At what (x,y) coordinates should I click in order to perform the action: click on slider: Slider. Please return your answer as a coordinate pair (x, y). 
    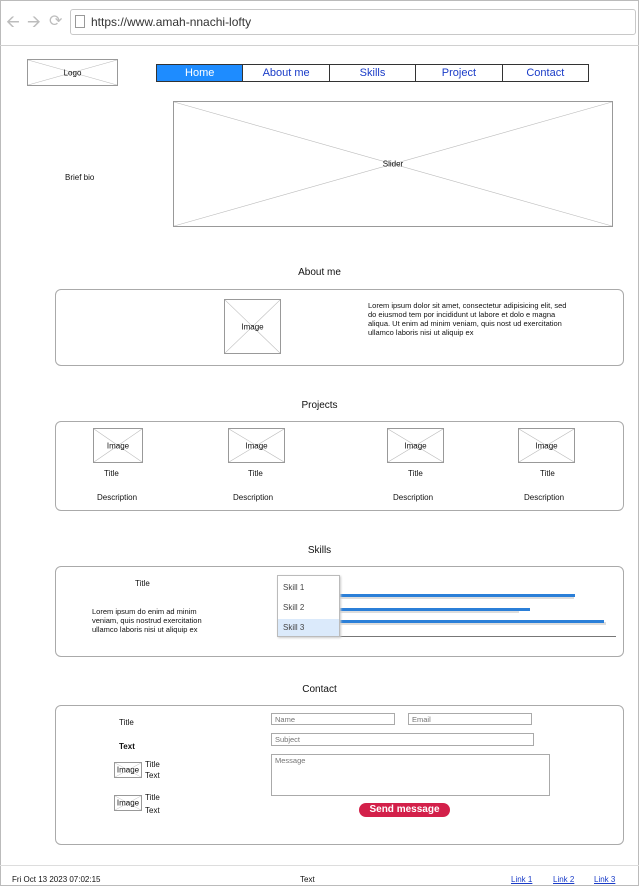
    Looking at the image, I should click on (393, 164).